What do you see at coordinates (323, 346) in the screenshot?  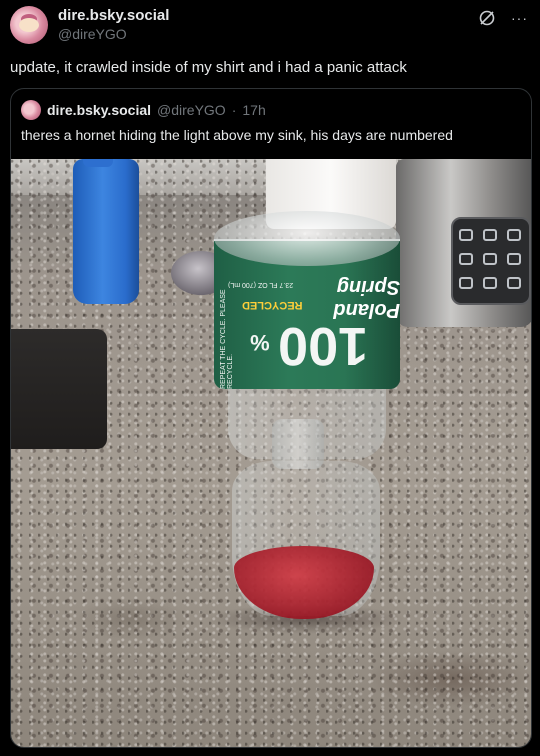 I see `label-100-text: 100` at bounding box center [323, 346].